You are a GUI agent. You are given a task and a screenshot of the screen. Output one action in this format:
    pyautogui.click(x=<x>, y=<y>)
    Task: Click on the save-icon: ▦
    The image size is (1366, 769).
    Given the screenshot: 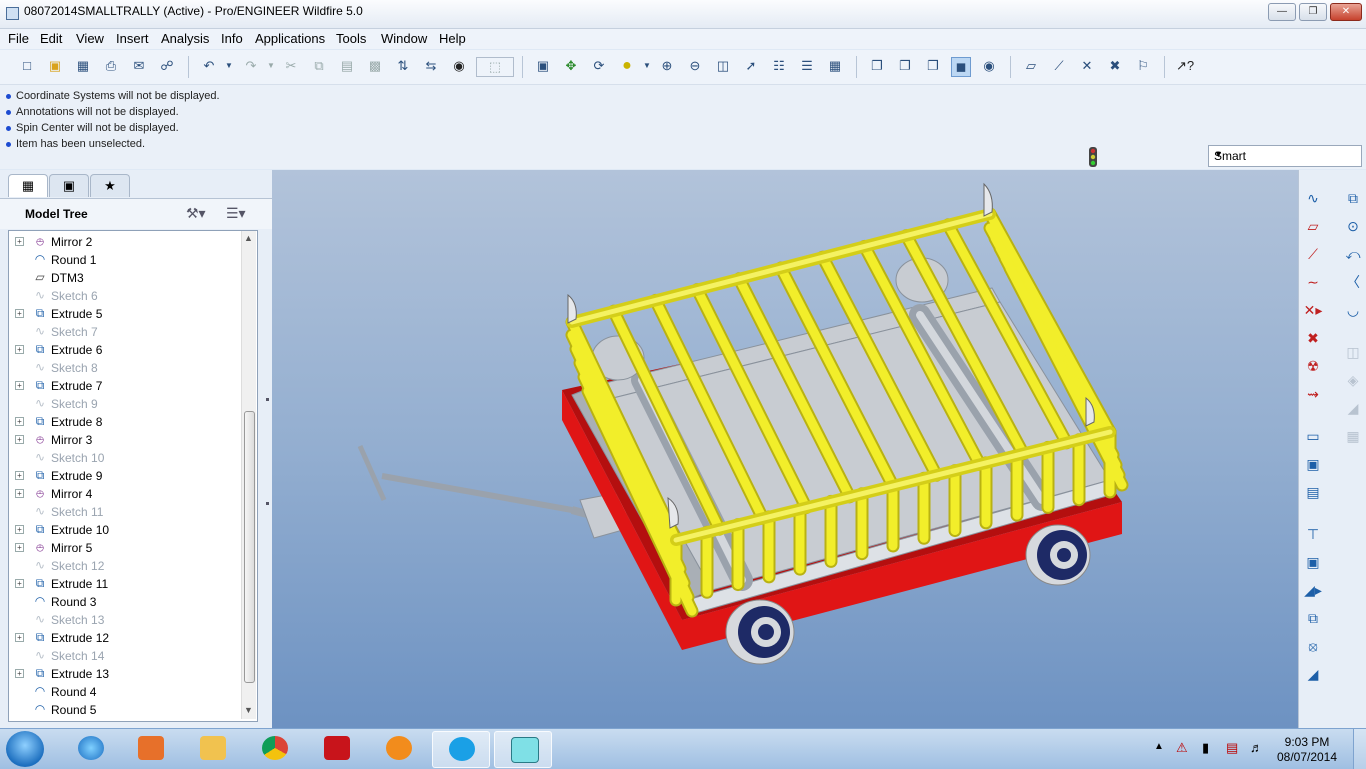 What is the action you would take?
    pyautogui.click(x=83, y=66)
    